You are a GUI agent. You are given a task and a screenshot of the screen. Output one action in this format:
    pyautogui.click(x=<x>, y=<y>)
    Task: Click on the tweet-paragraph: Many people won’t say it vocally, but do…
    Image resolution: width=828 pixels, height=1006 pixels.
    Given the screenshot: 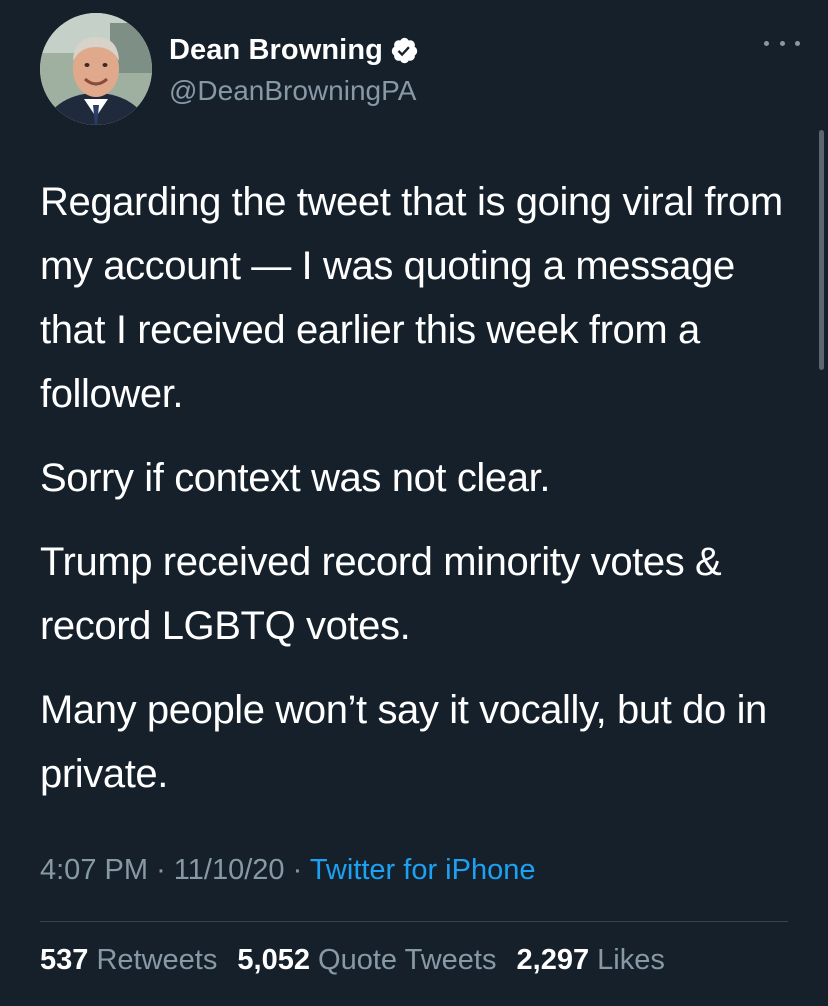 What is the action you would take?
    pyautogui.click(x=403, y=742)
    